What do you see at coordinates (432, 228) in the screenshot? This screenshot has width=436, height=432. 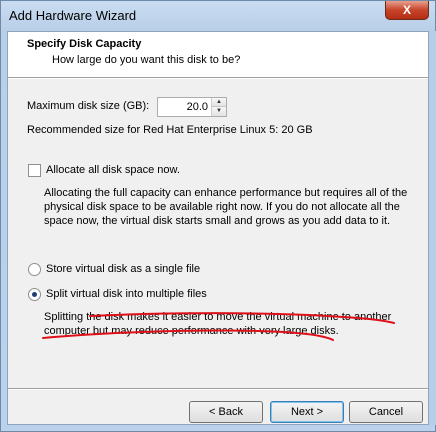 I see `window-border-right` at bounding box center [432, 228].